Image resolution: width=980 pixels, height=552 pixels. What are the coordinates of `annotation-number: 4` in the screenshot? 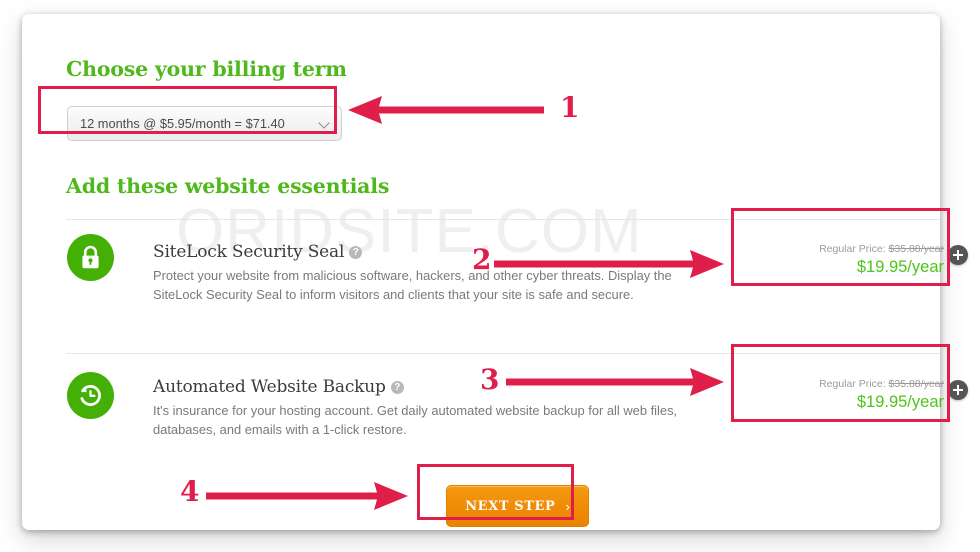 It's located at (190, 491).